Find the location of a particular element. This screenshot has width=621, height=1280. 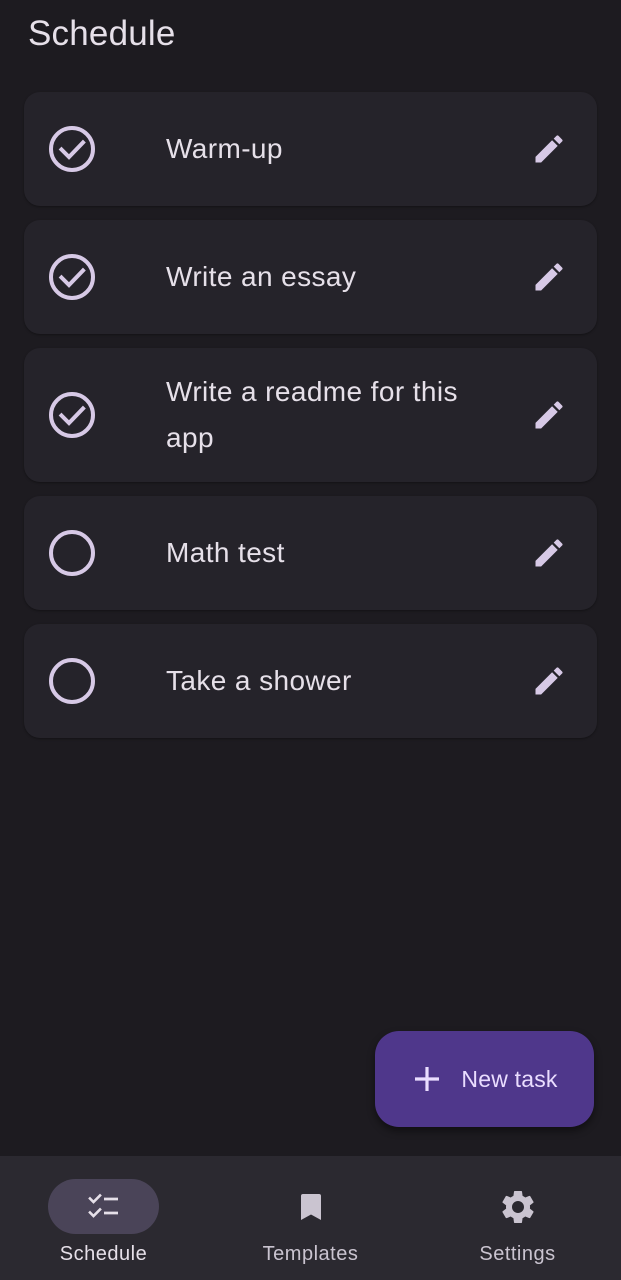

nav-item-templates: Templates is located at coordinates (310, 1218).